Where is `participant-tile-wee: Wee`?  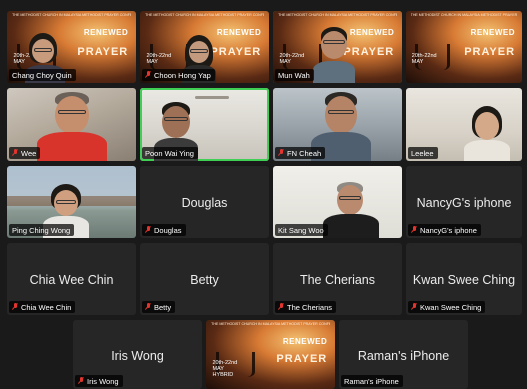
participant-tile-wee: Wee is located at coordinates (71, 124).